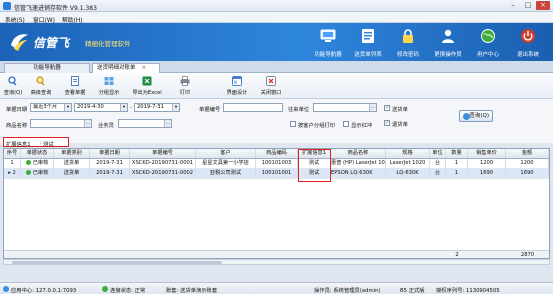  What do you see at coordinates (276, 6) in the screenshot?
I see `title-bar: 信管飞速进销存软件 V9.1.383 – □ ×` at bounding box center [276, 6].